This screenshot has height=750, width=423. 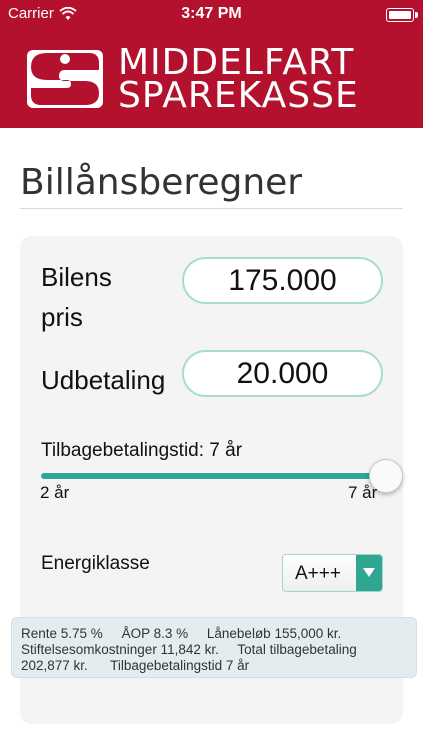 I want to click on title-divider, so click(x=211, y=208).